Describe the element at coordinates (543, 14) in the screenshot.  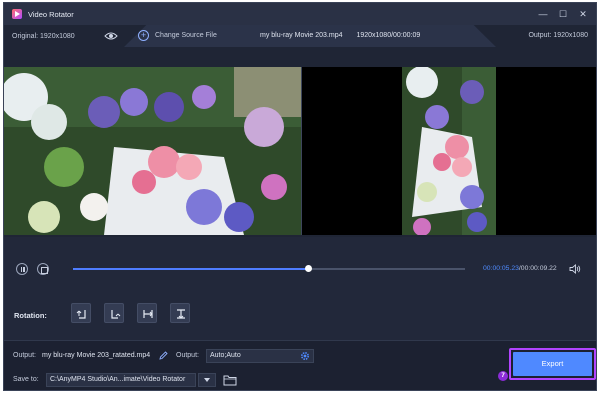
I see `minimize-button: —` at that location.